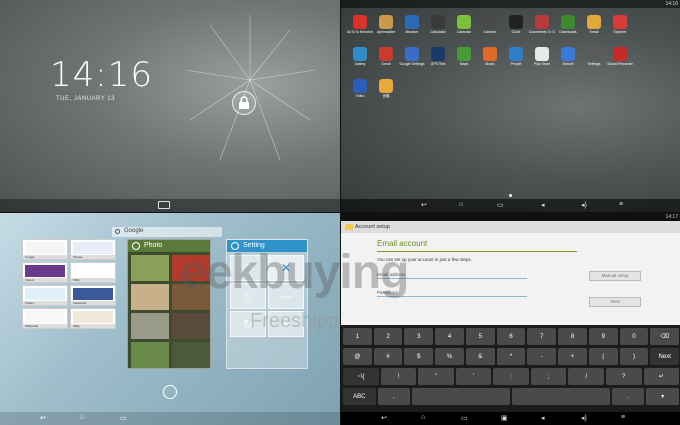 The width and height of the screenshot is (680, 425). What do you see at coordinates (542, 61) in the screenshot?
I see `app-icon: Play Store` at bounding box center [542, 61].